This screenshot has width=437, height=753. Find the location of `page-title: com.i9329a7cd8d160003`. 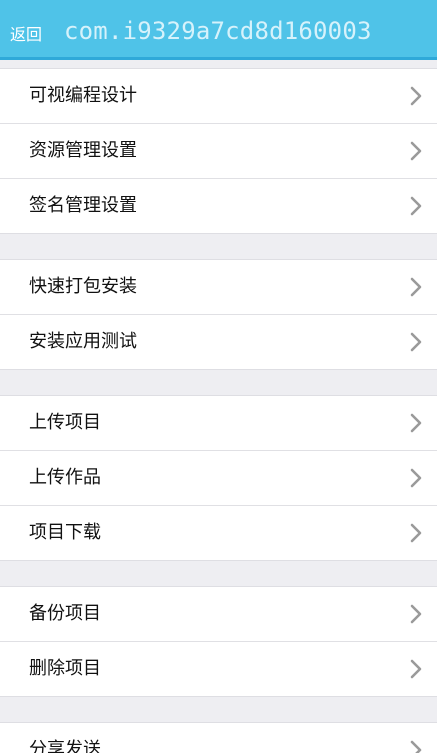

page-title: com.i9329a7cd8d160003 is located at coordinates (218, 31).